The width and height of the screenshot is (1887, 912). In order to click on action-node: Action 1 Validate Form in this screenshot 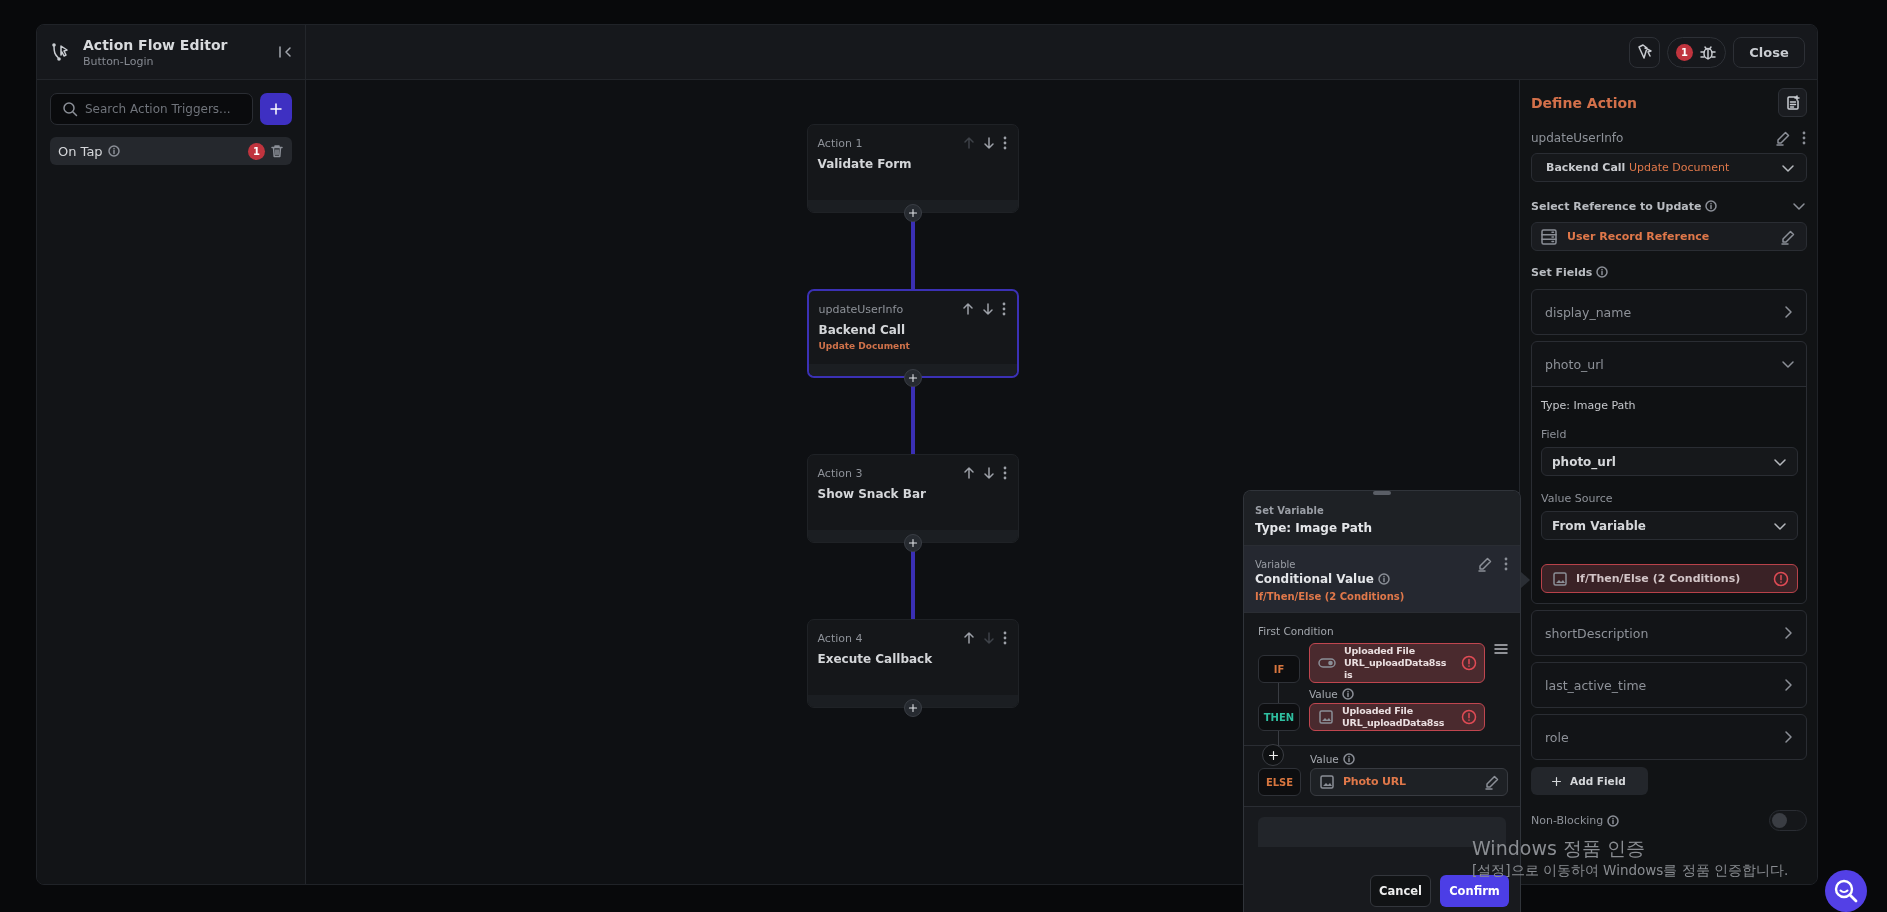, I will do `click(912, 168)`.